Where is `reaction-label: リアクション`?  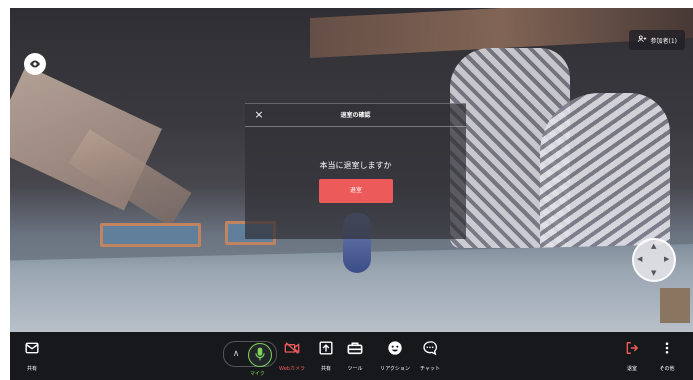 reaction-label: リアクション is located at coordinates (395, 369).